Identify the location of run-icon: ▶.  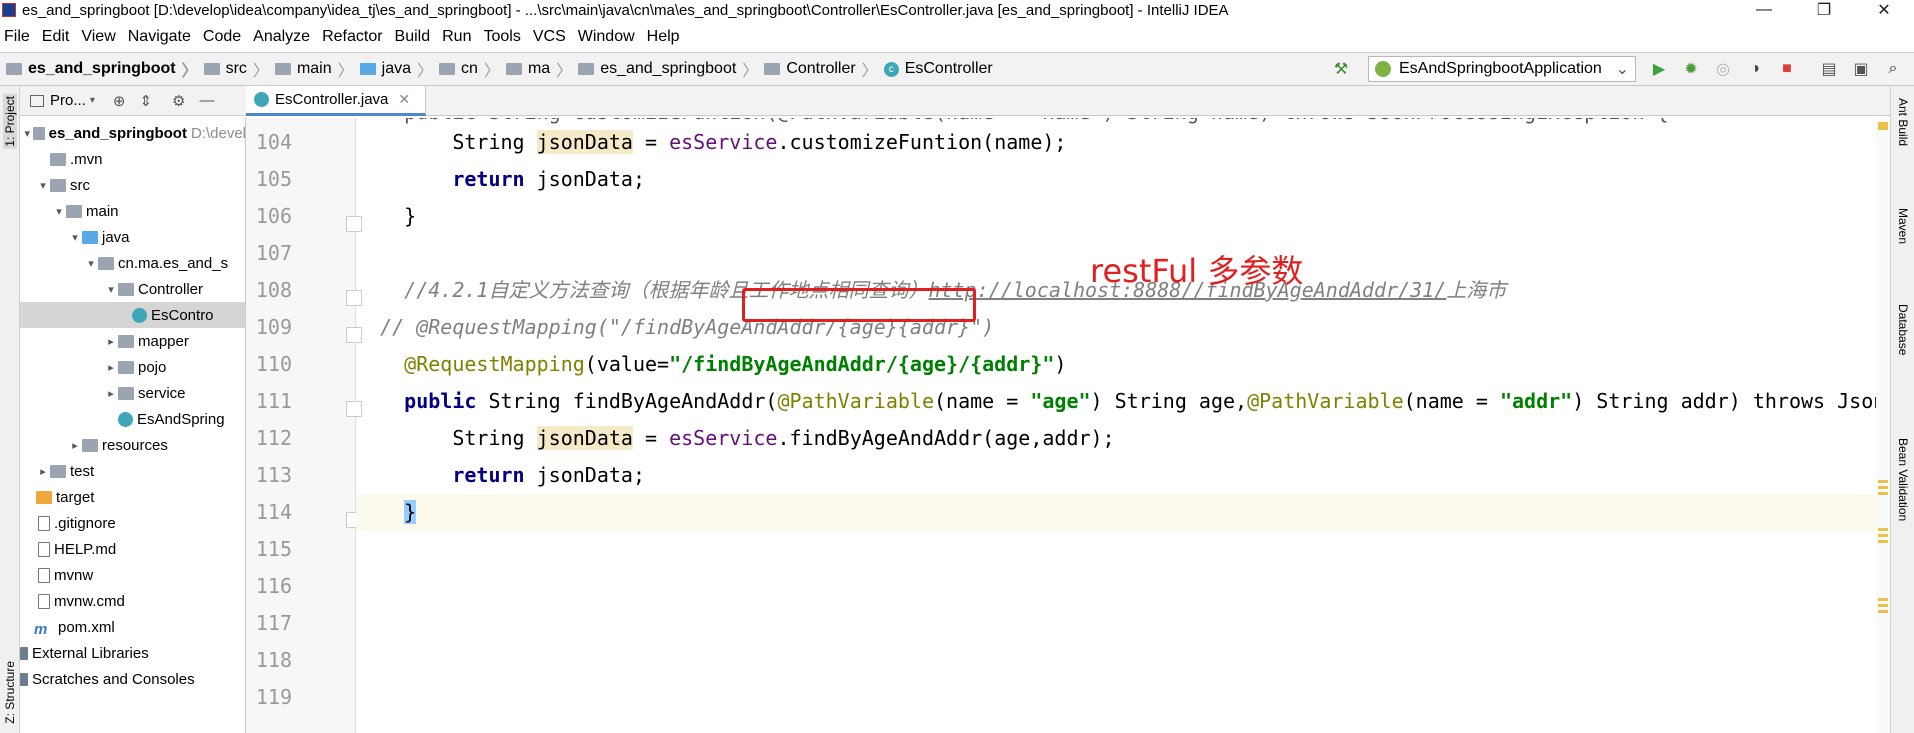
(1659, 69).